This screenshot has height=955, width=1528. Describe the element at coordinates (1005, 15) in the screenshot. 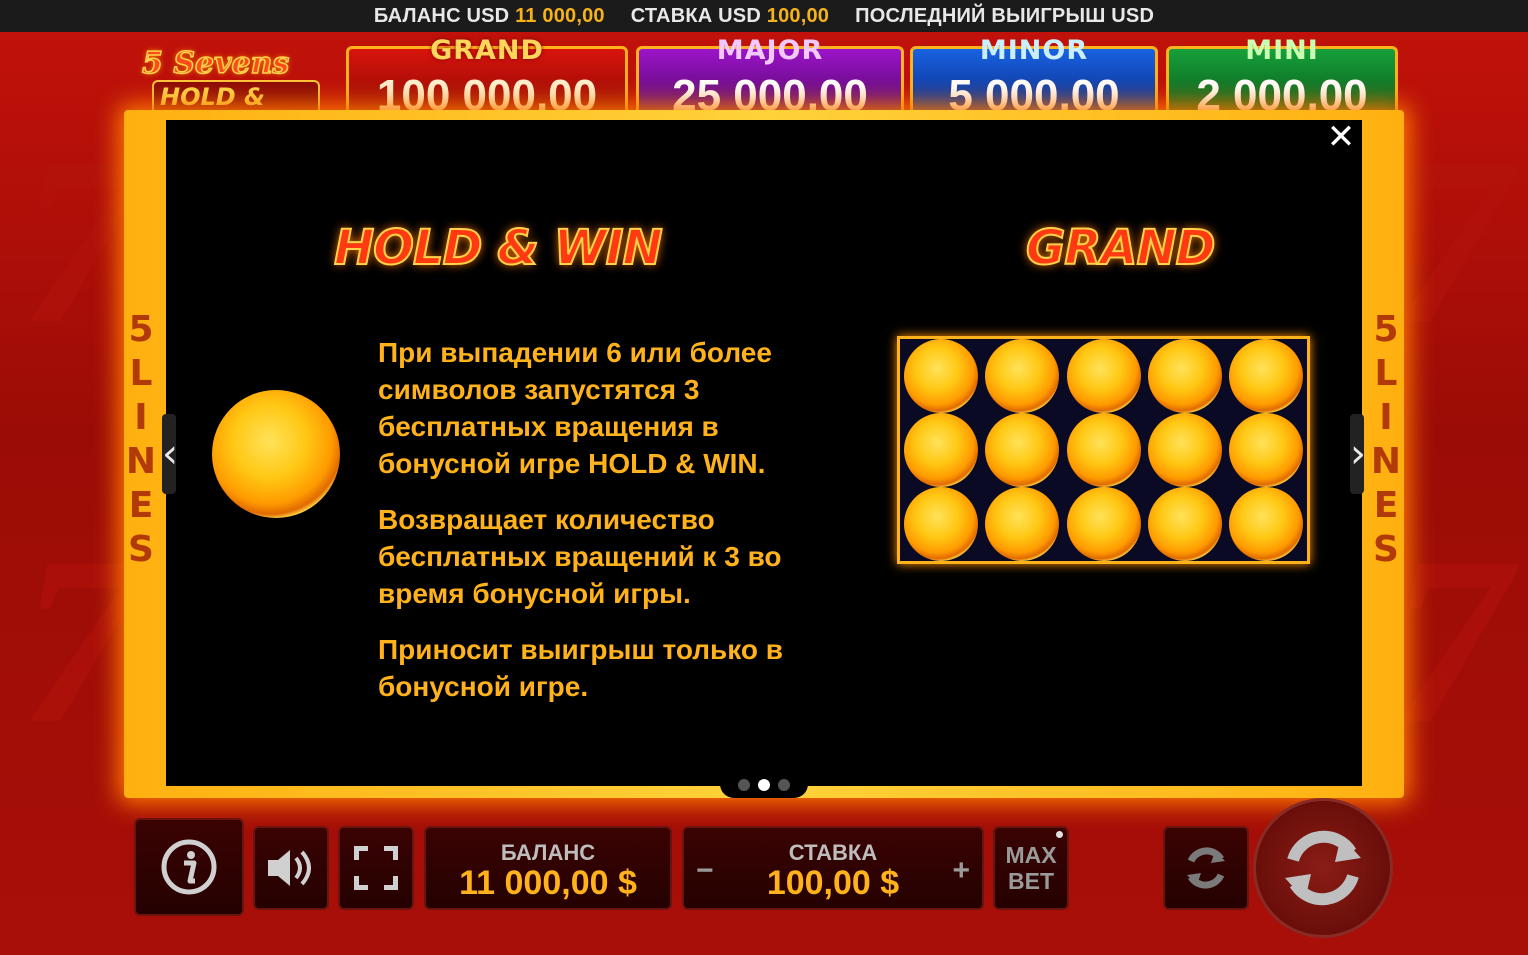

I see `top-last-win: ПОСЛЕДНИЙ ВЫИГРЫШ USD` at that location.